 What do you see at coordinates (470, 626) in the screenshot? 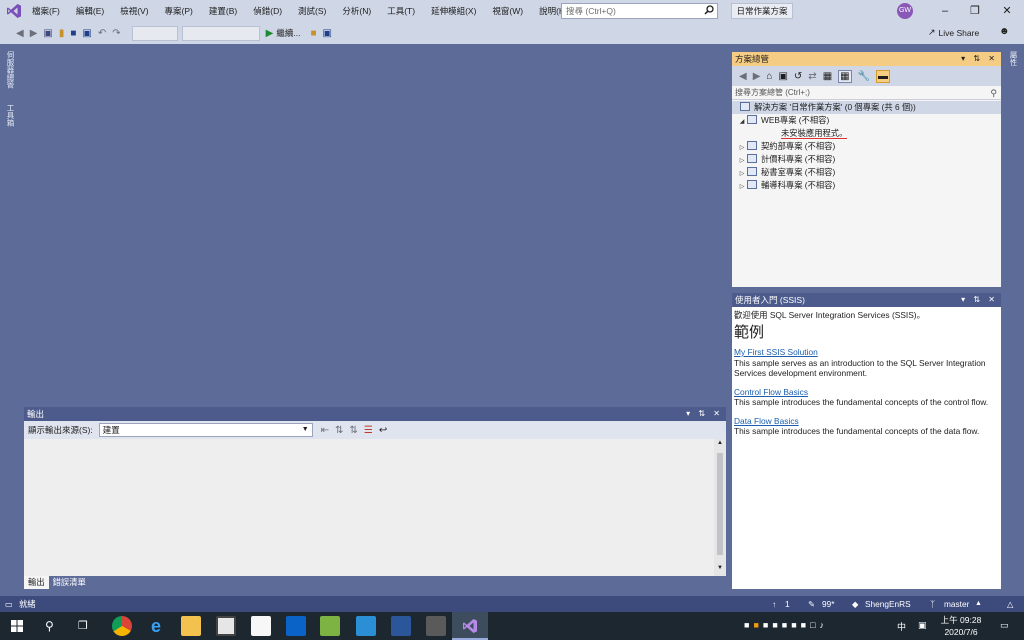
I see `visual-studio-taskbar-icon` at bounding box center [470, 626].